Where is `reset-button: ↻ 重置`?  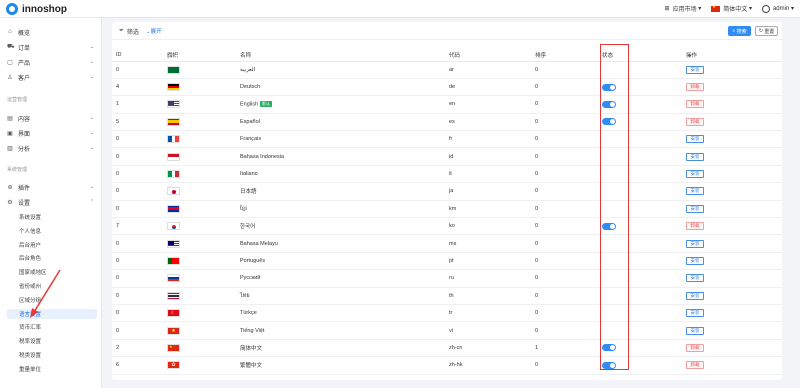 reset-button: ↻ 重置 is located at coordinates (766, 31).